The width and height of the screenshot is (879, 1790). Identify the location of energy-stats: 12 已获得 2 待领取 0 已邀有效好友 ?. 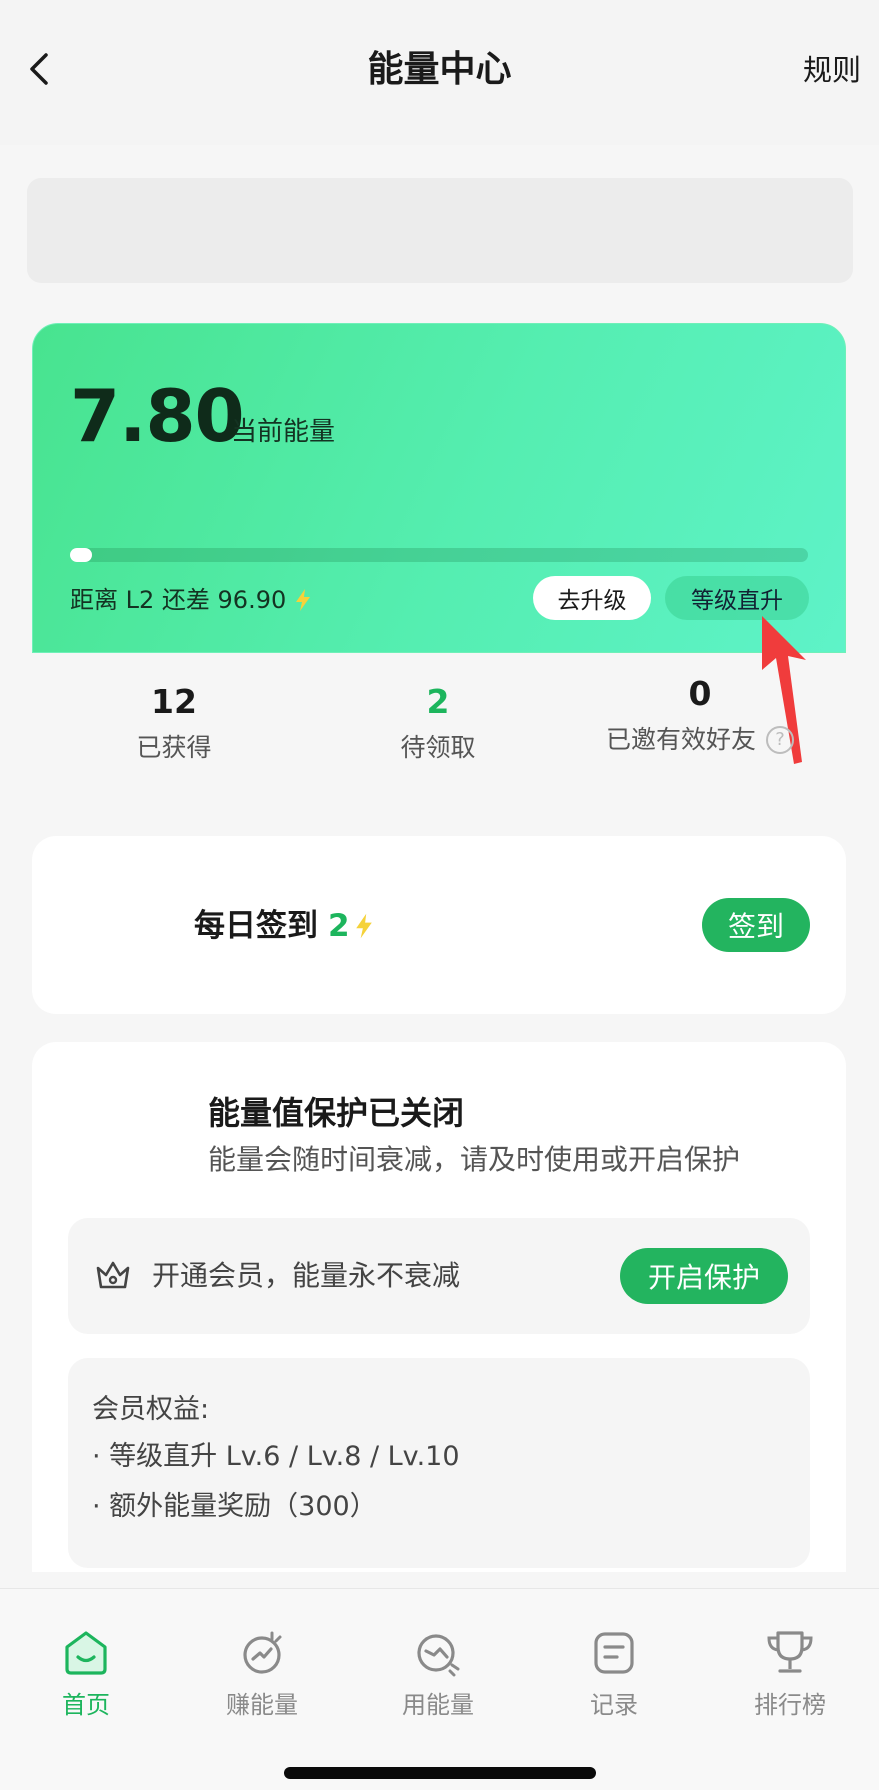
(439, 727).